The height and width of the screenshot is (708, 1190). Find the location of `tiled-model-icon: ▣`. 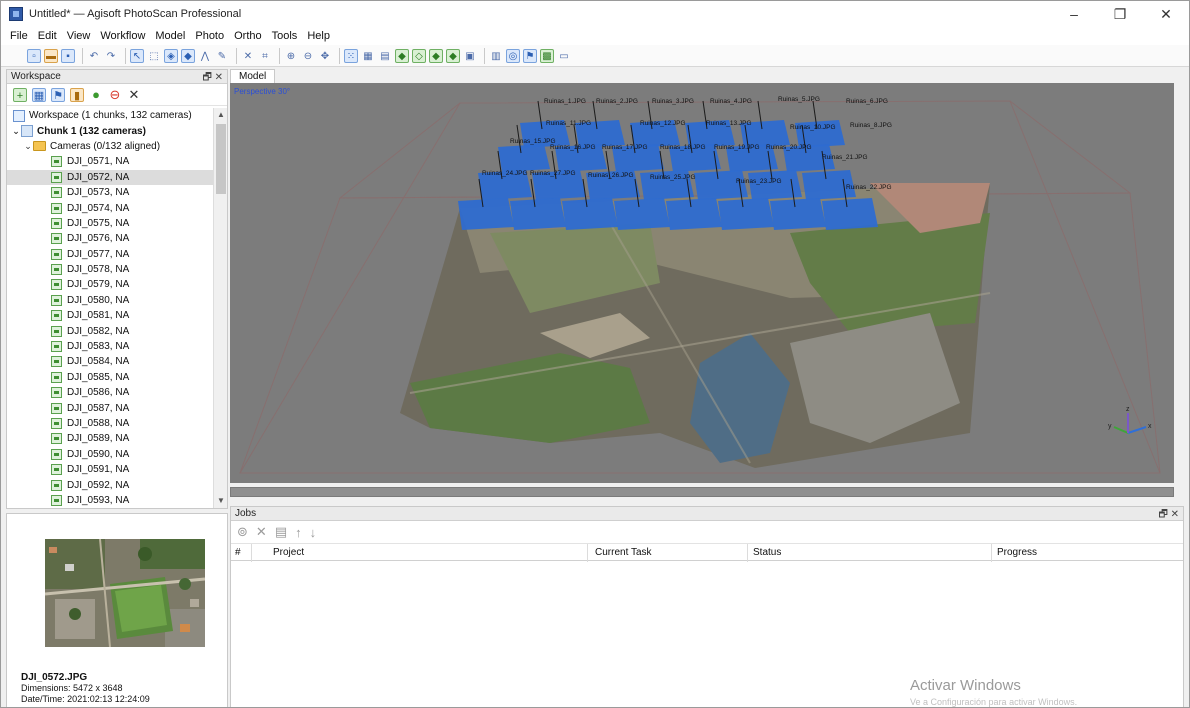

tiled-model-icon: ▣ is located at coordinates (470, 56).